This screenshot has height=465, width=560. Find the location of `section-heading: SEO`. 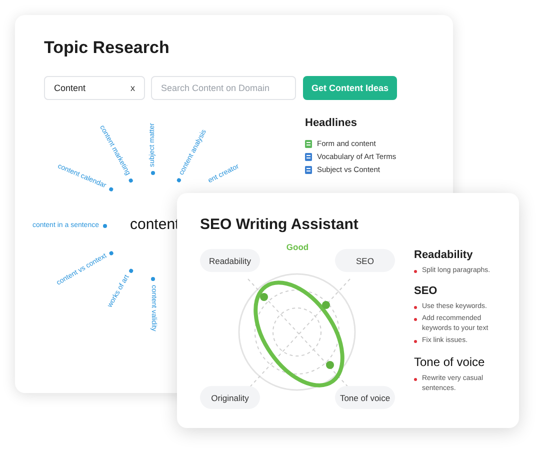

section-heading: SEO is located at coordinates (426, 291).